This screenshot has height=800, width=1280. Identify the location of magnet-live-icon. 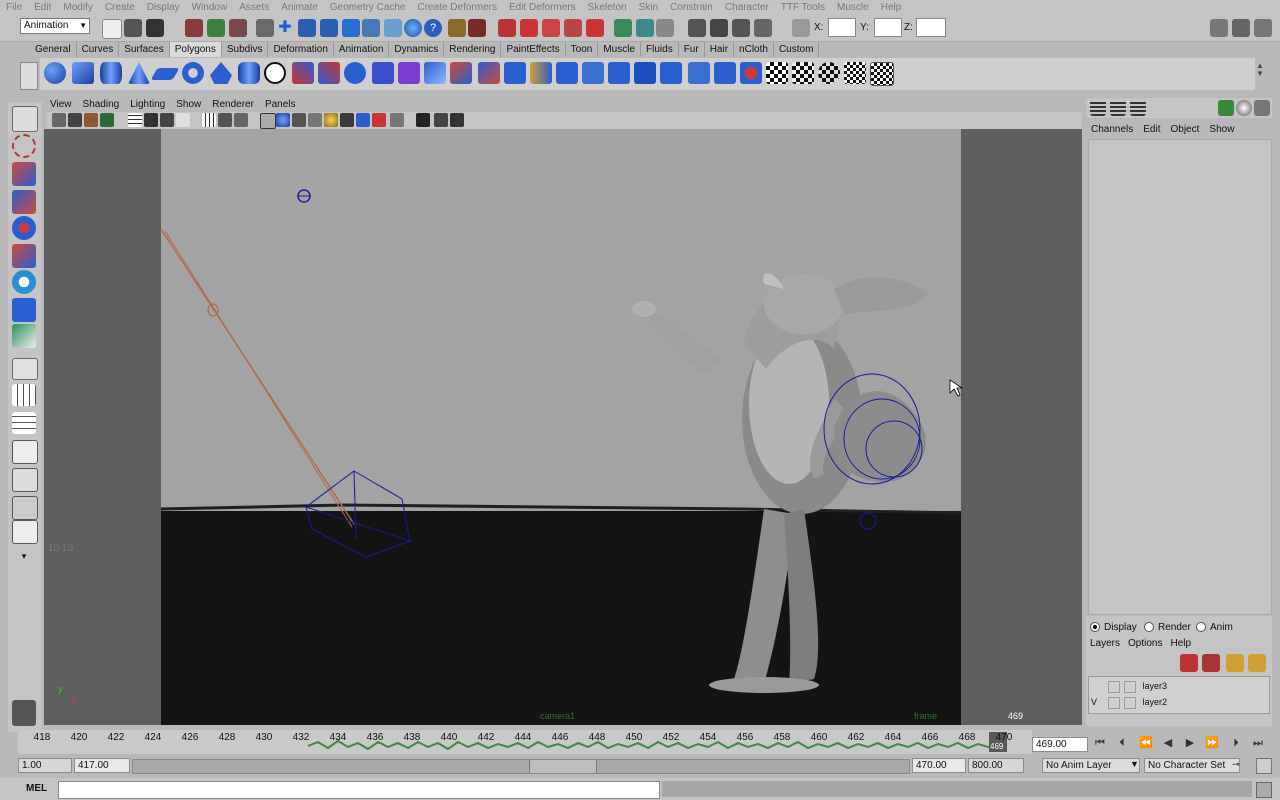
(595, 28).